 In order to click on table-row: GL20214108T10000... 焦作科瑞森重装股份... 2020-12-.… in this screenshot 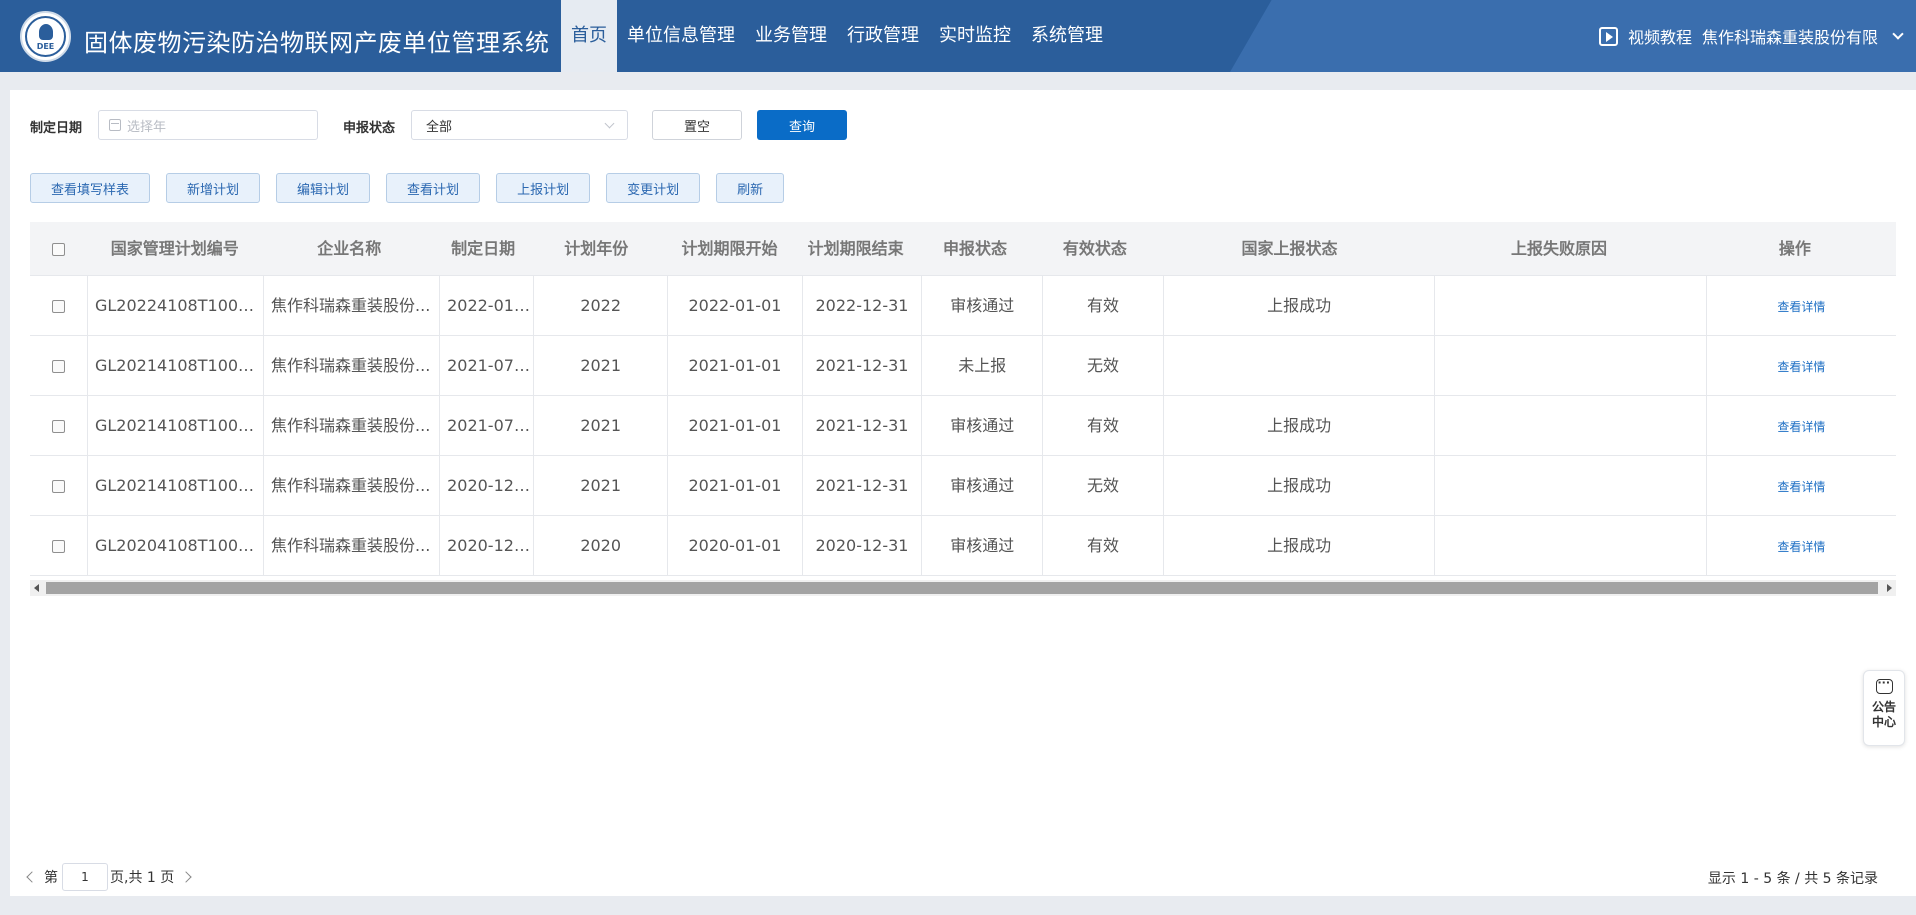, I will do `click(963, 486)`.